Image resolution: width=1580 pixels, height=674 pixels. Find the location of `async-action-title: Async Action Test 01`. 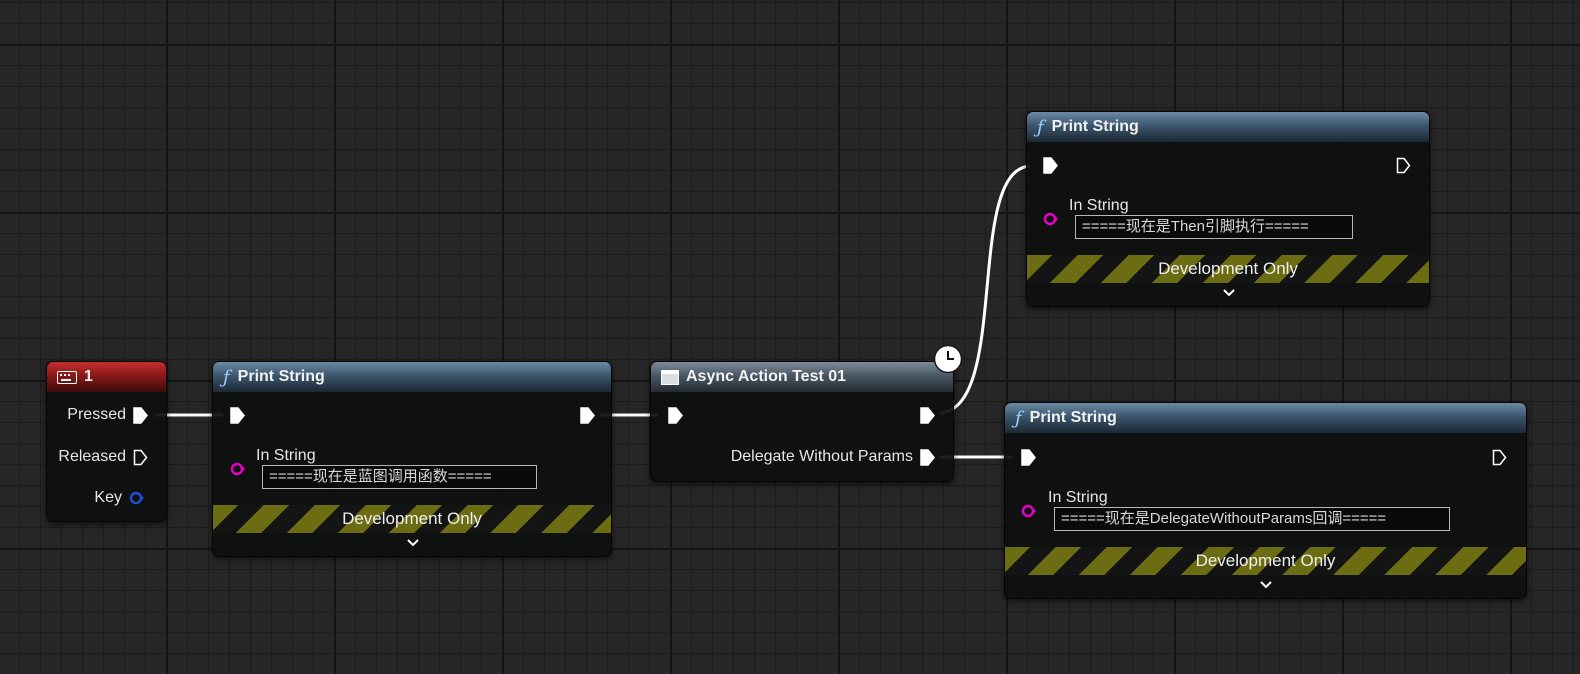

async-action-title: Async Action Test 01 is located at coordinates (766, 376).